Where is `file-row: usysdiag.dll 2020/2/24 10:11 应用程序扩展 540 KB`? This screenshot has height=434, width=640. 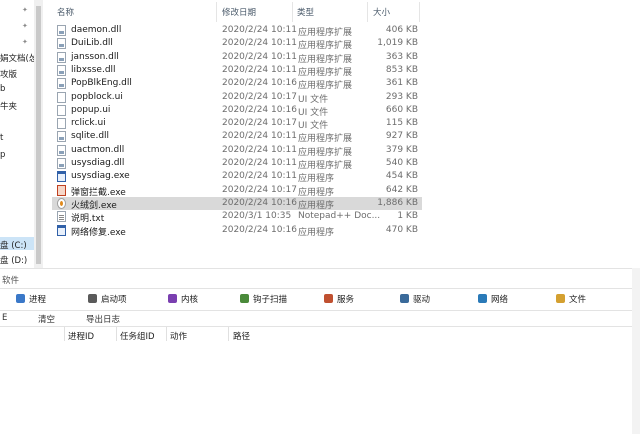
file-row: usysdiag.dll 2020/2/24 10:11 应用程序扩展 540 KB is located at coordinates (237, 164).